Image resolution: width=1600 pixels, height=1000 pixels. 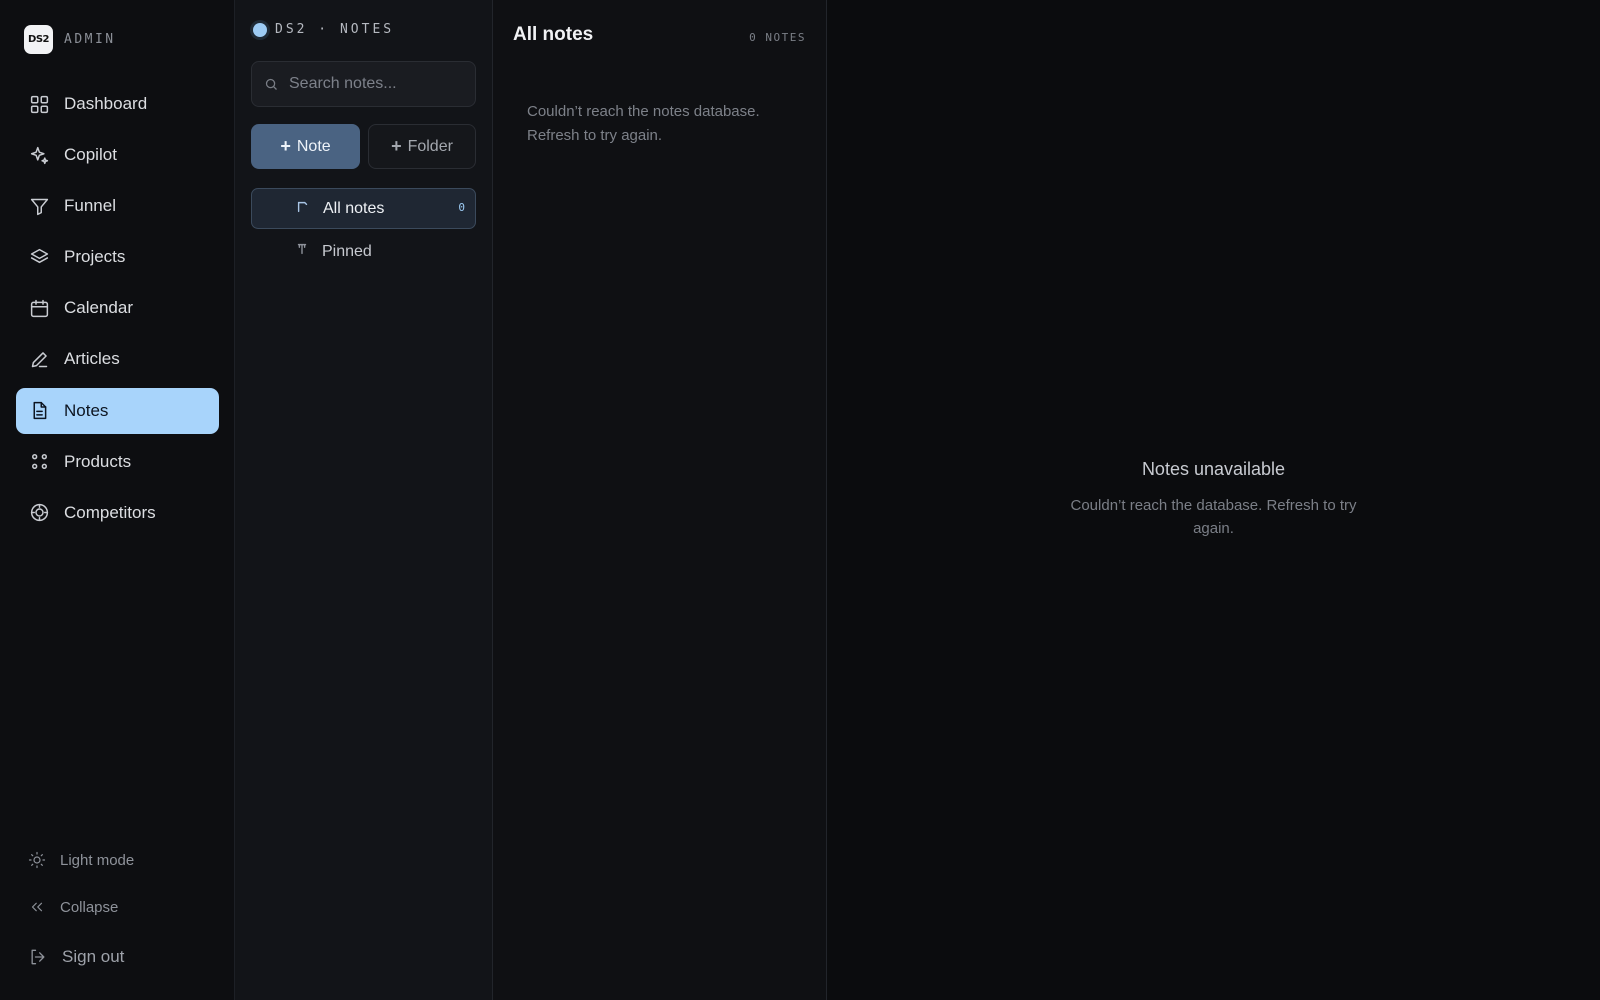 What do you see at coordinates (95, 257) in the screenshot?
I see `nav-label: Projects` at bounding box center [95, 257].